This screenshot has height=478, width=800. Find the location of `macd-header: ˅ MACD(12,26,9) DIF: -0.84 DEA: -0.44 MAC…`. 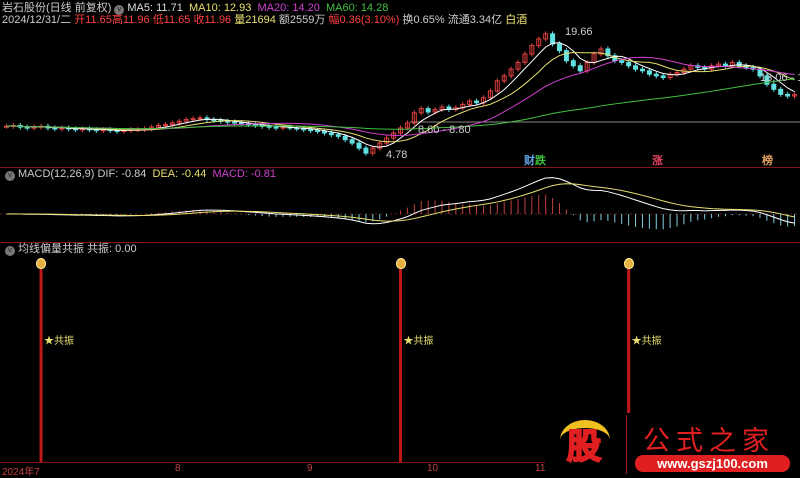

macd-header: ˅ MACD(12,26,9) DIF: -0.84 DEA: -0.44 MAC… is located at coordinates (139, 174).